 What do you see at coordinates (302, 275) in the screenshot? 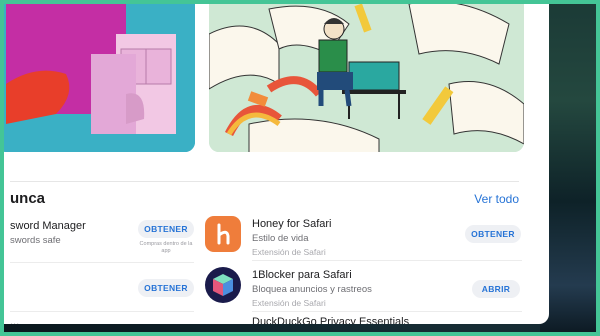
I see `1blocker-app-name: 1Blocker para Safari` at bounding box center [302, 275].